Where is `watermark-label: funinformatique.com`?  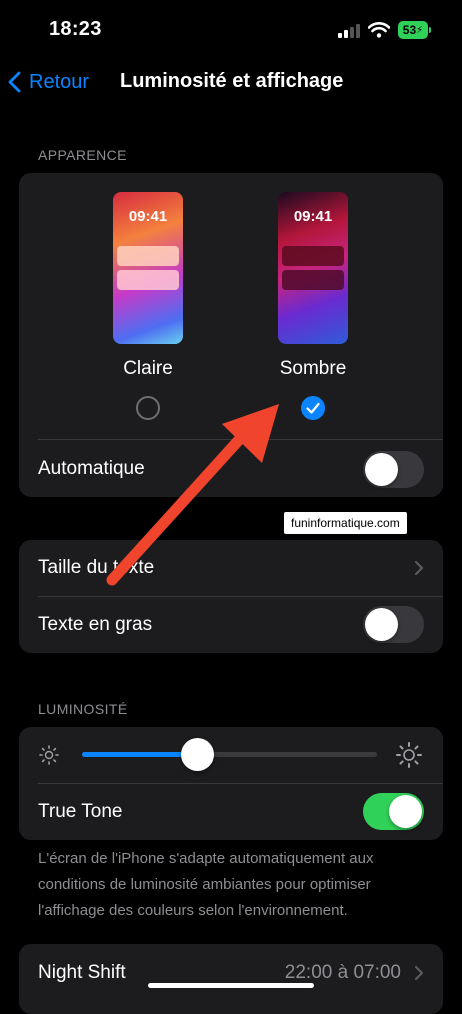 watermark-label: funinformatique.com is located at coordinates (345, 523).